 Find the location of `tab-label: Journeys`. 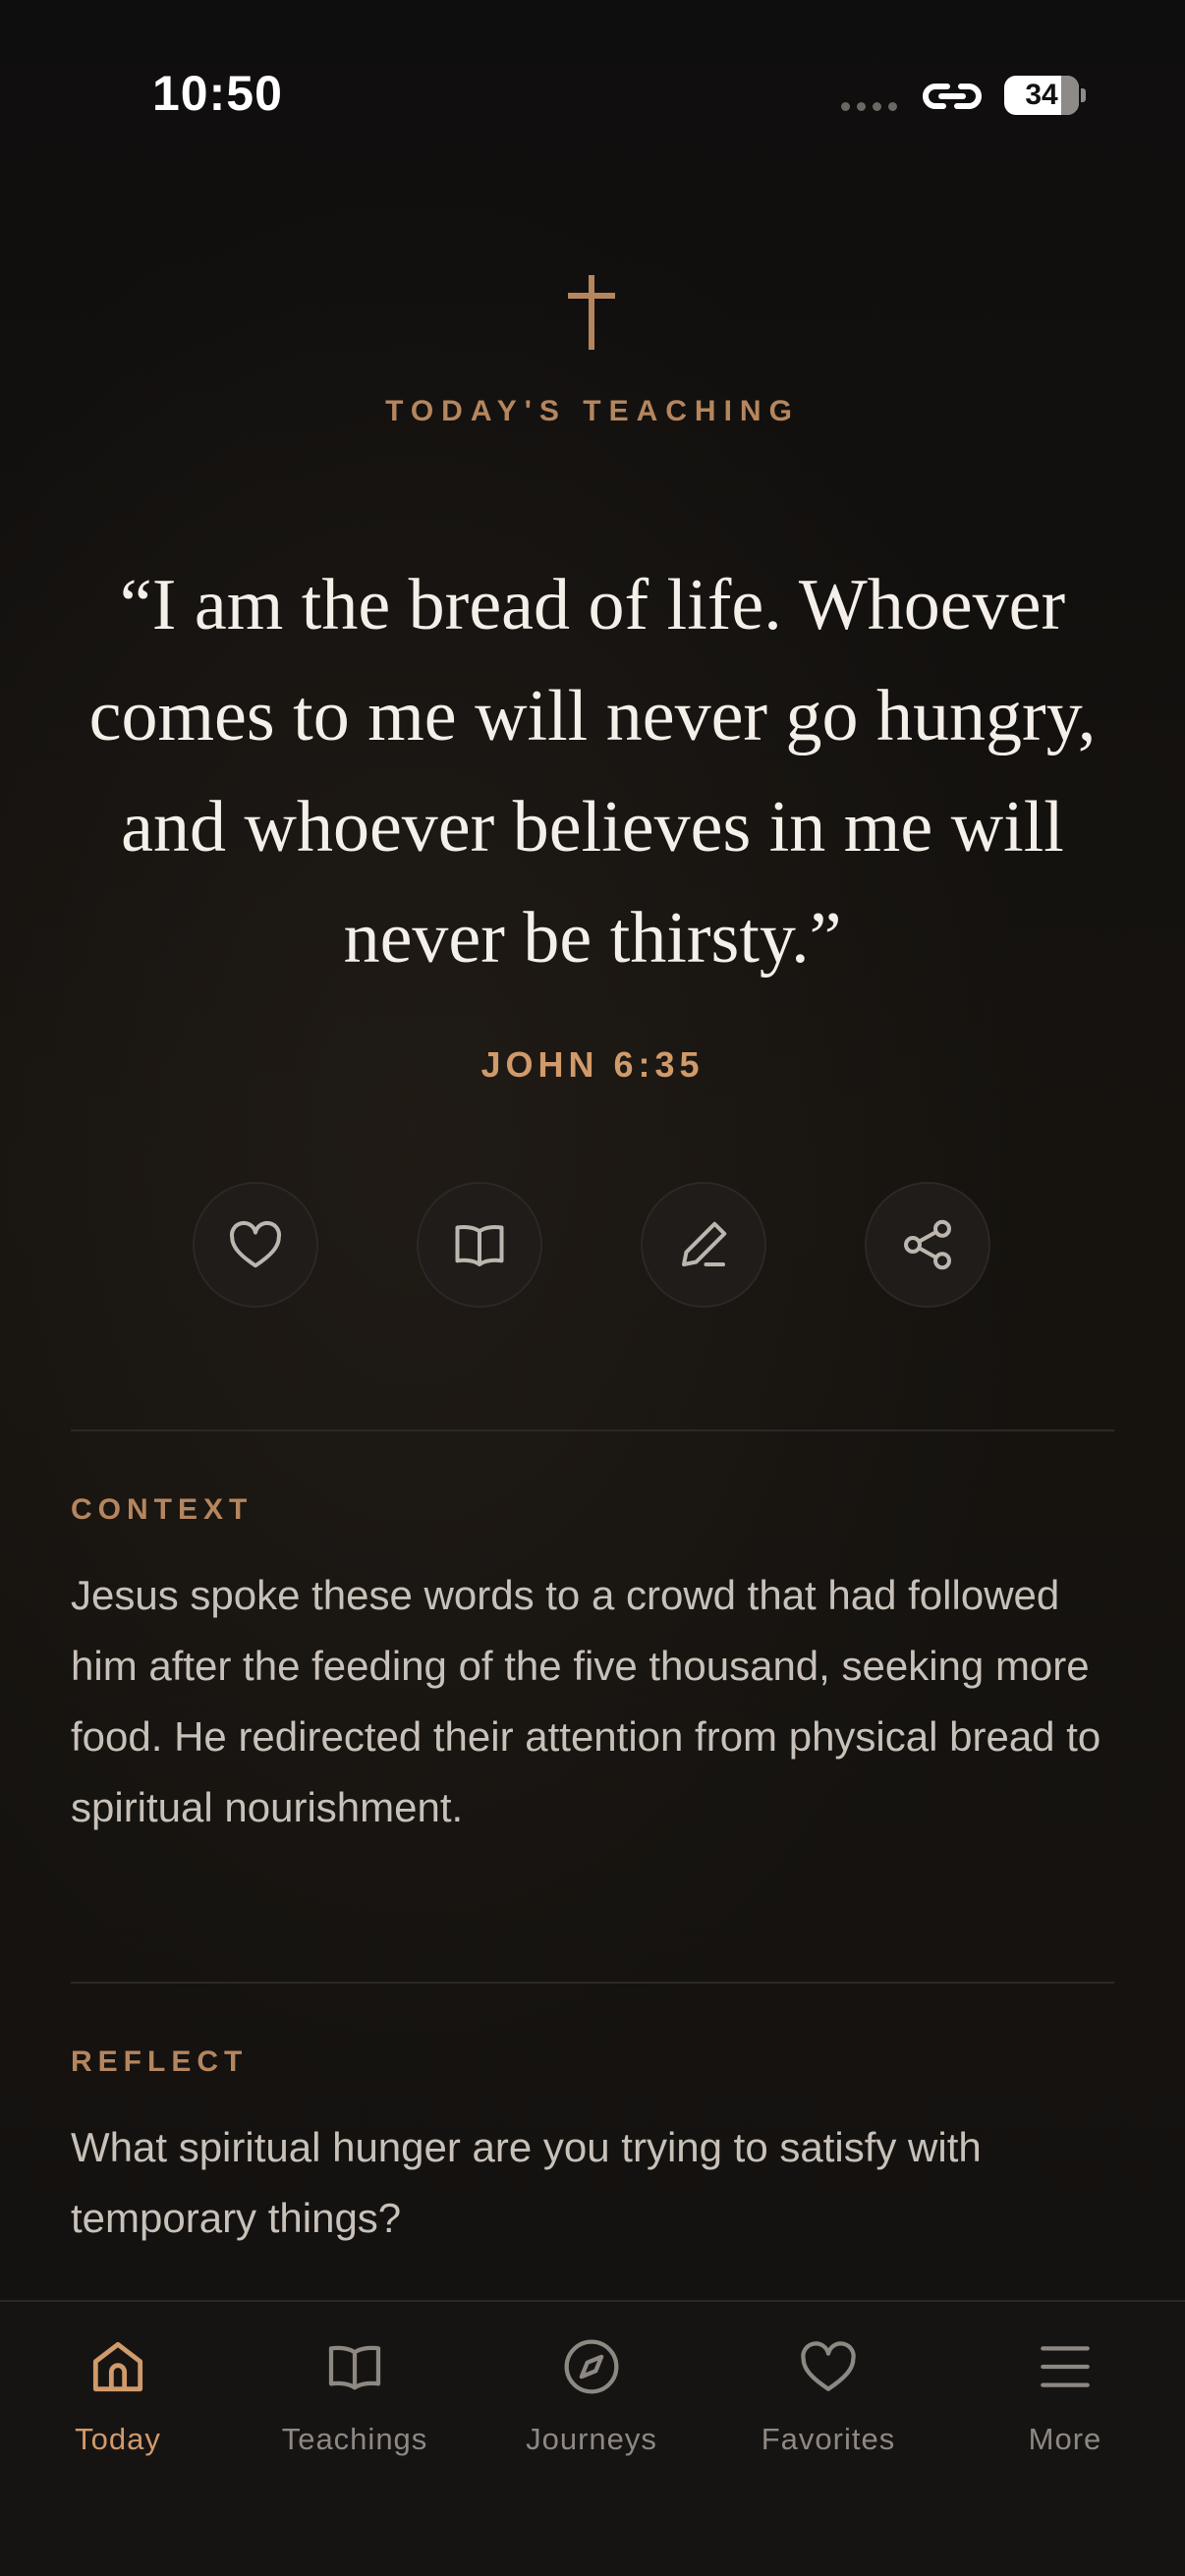

tab-label: Journeys is located at coordinates (592, 2439).